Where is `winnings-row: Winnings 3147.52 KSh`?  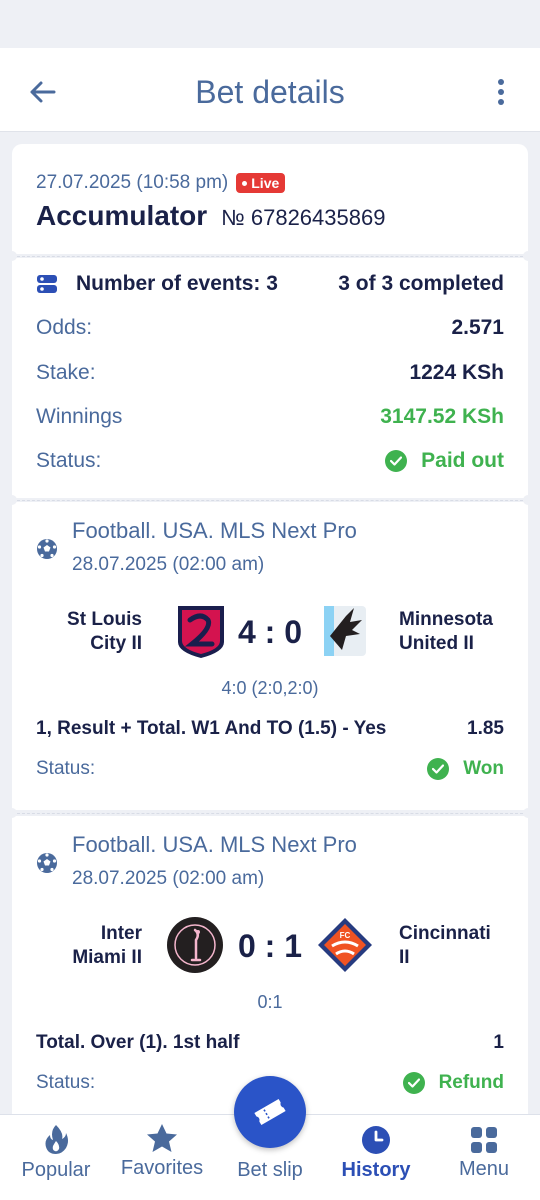 winnings-row: Winnings 3147.52 KSh is located at coordinates (270, 417).